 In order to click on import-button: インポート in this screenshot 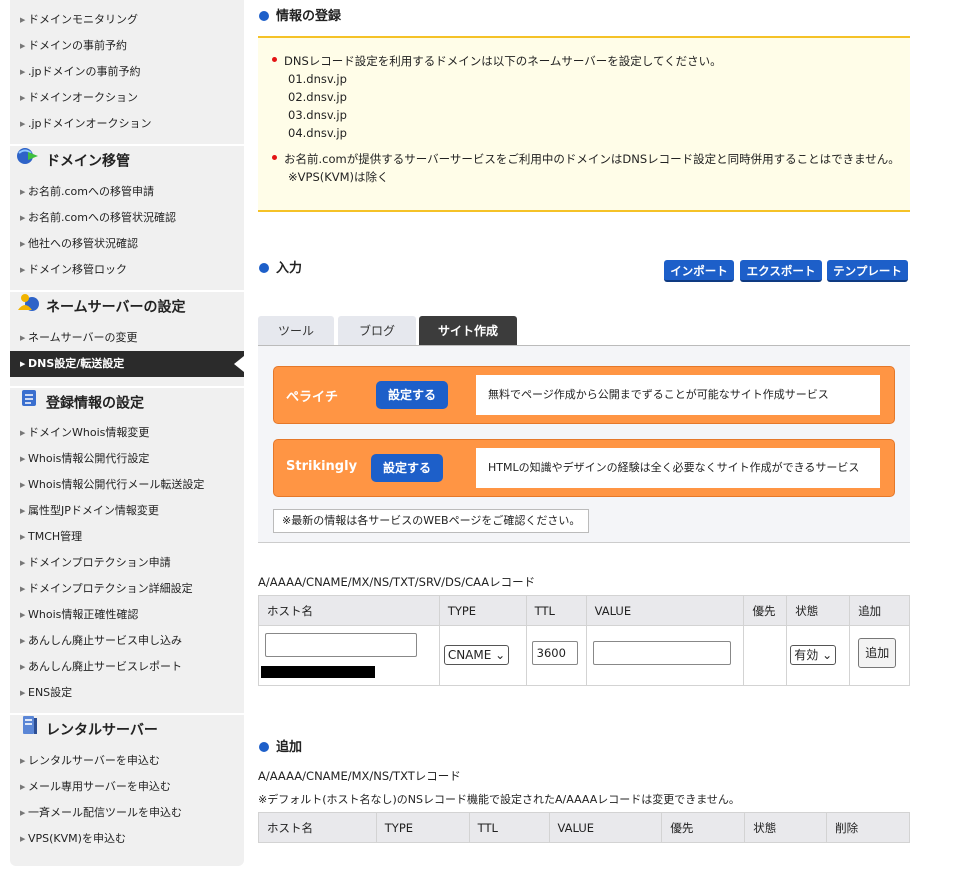, I will do `click(699, 271)`.